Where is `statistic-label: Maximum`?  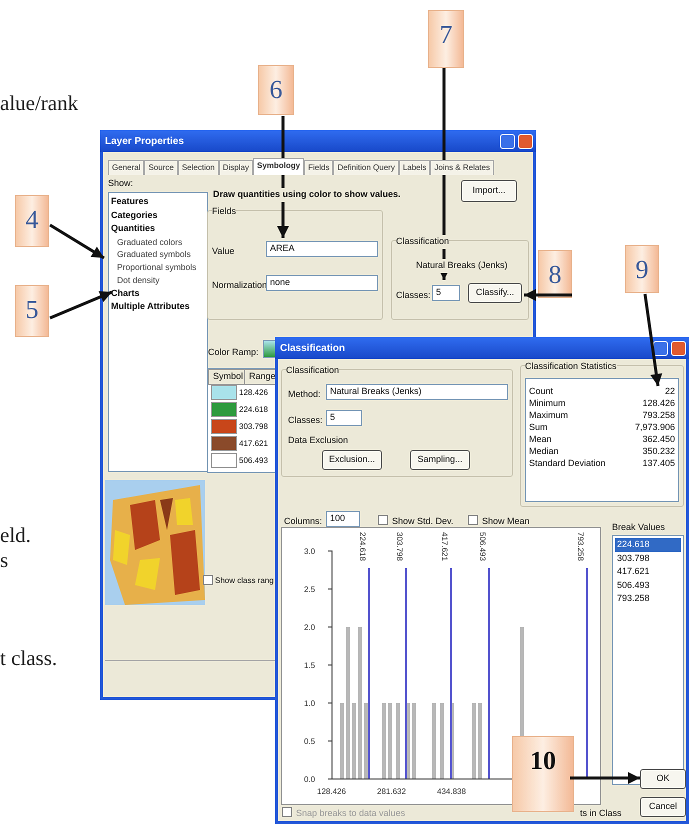 statistic-label: Maximum is located at coordinates (548, 415).